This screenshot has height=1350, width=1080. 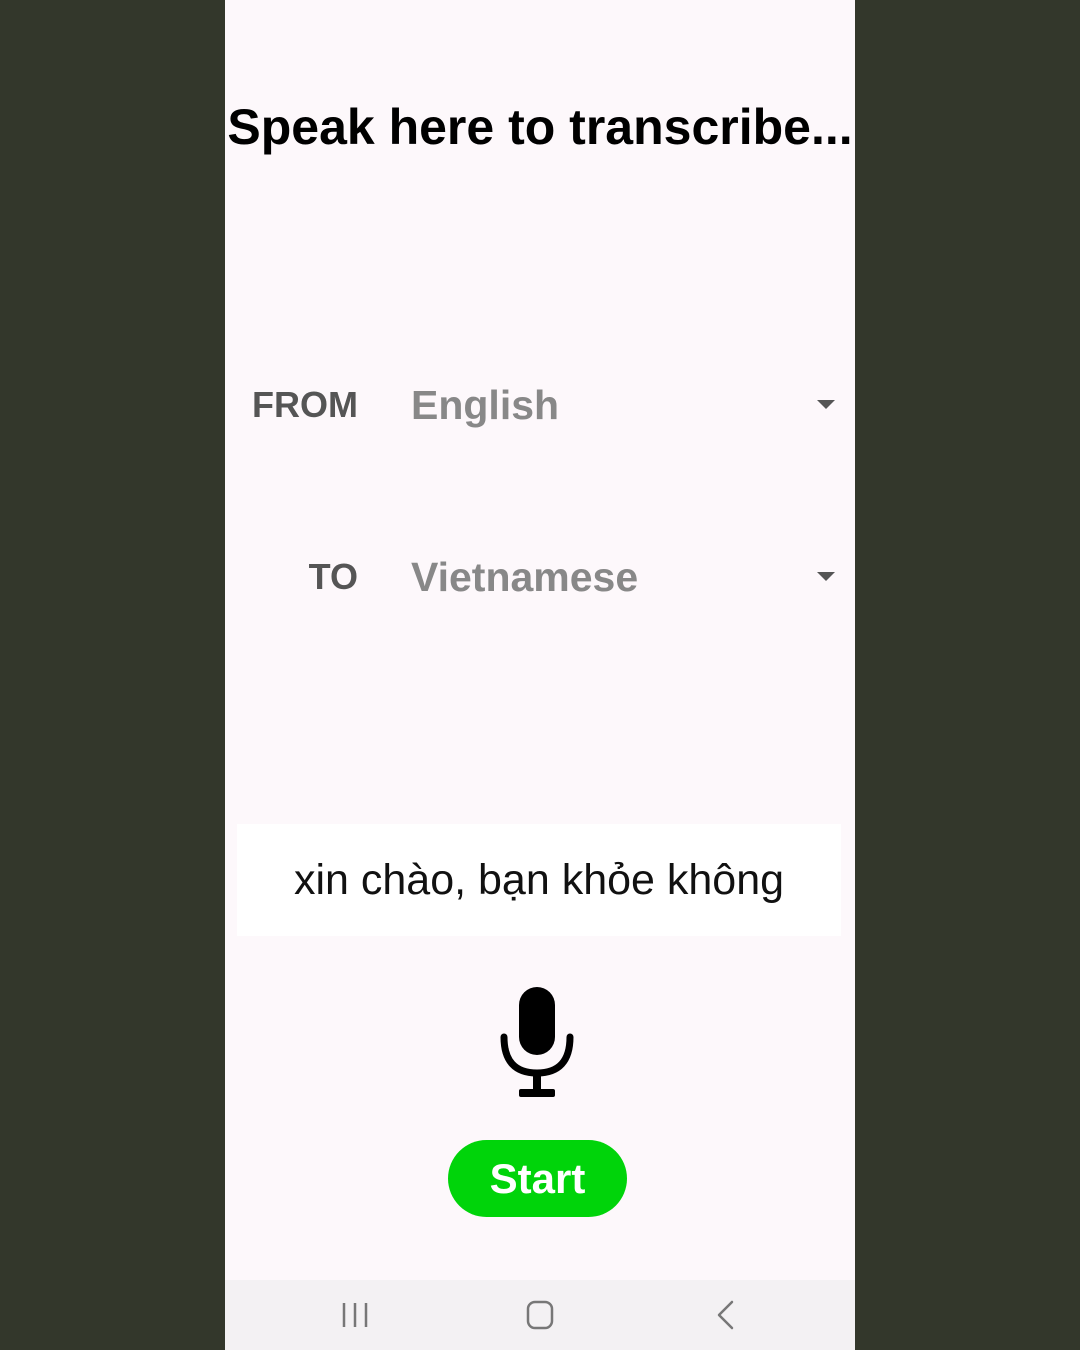 I want to click on transcription-result-box: xin chào, bạn khỏe không, so click(x=539, y=880).